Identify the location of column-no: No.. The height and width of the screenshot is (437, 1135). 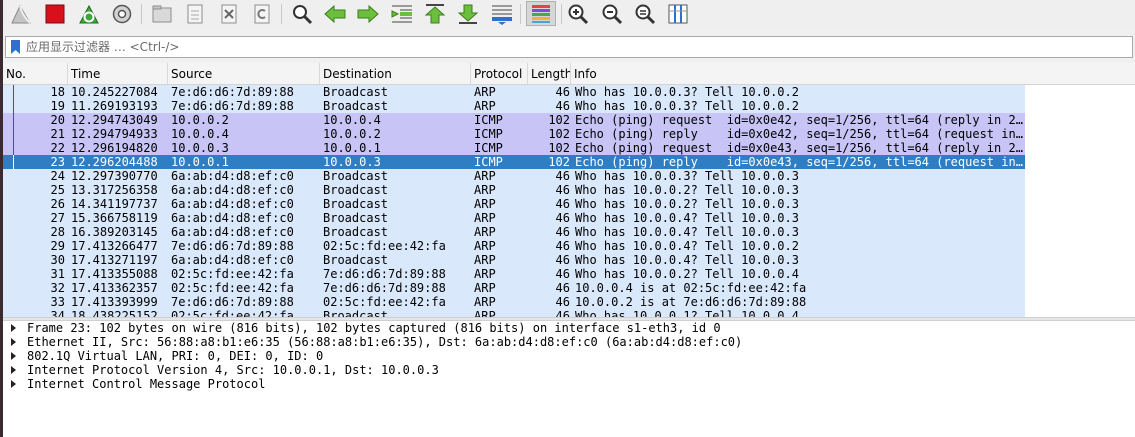
(35, 73).